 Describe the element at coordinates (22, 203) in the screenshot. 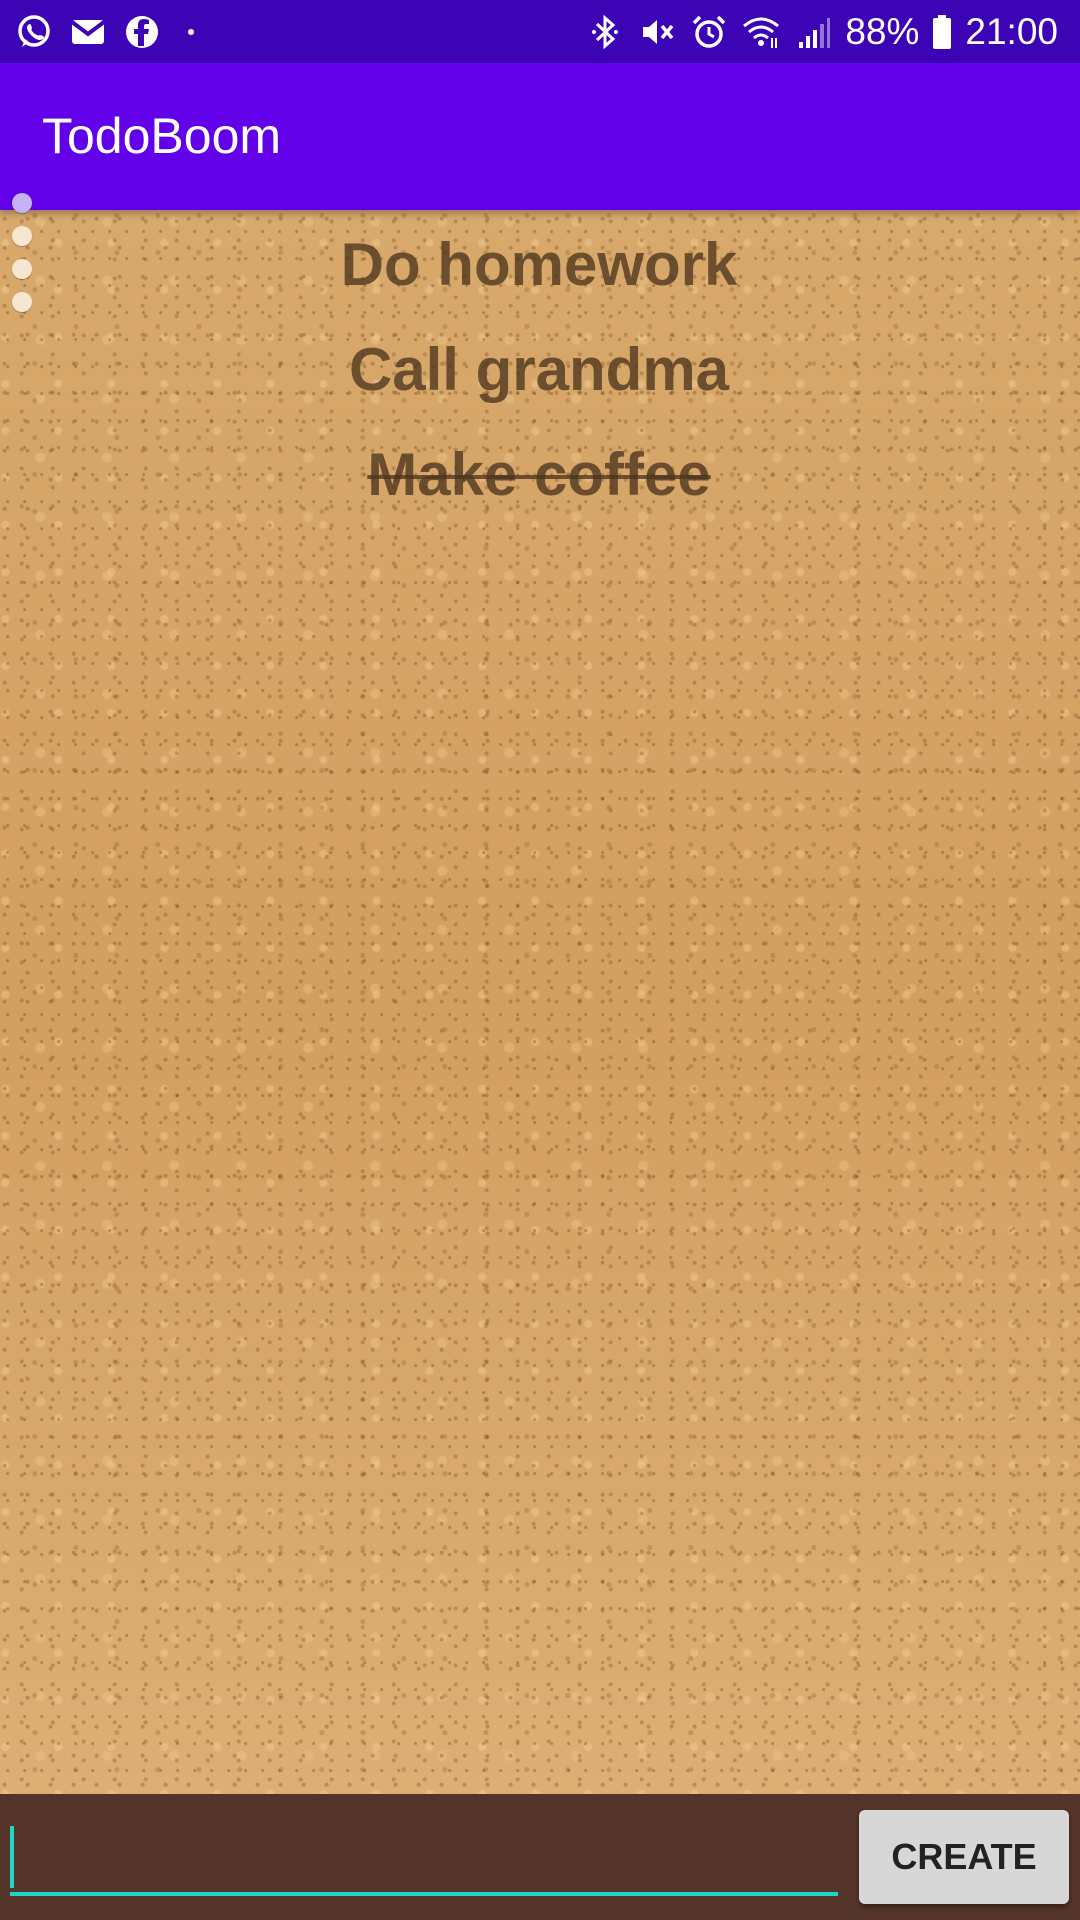

I see `page-dot-active` at that location.